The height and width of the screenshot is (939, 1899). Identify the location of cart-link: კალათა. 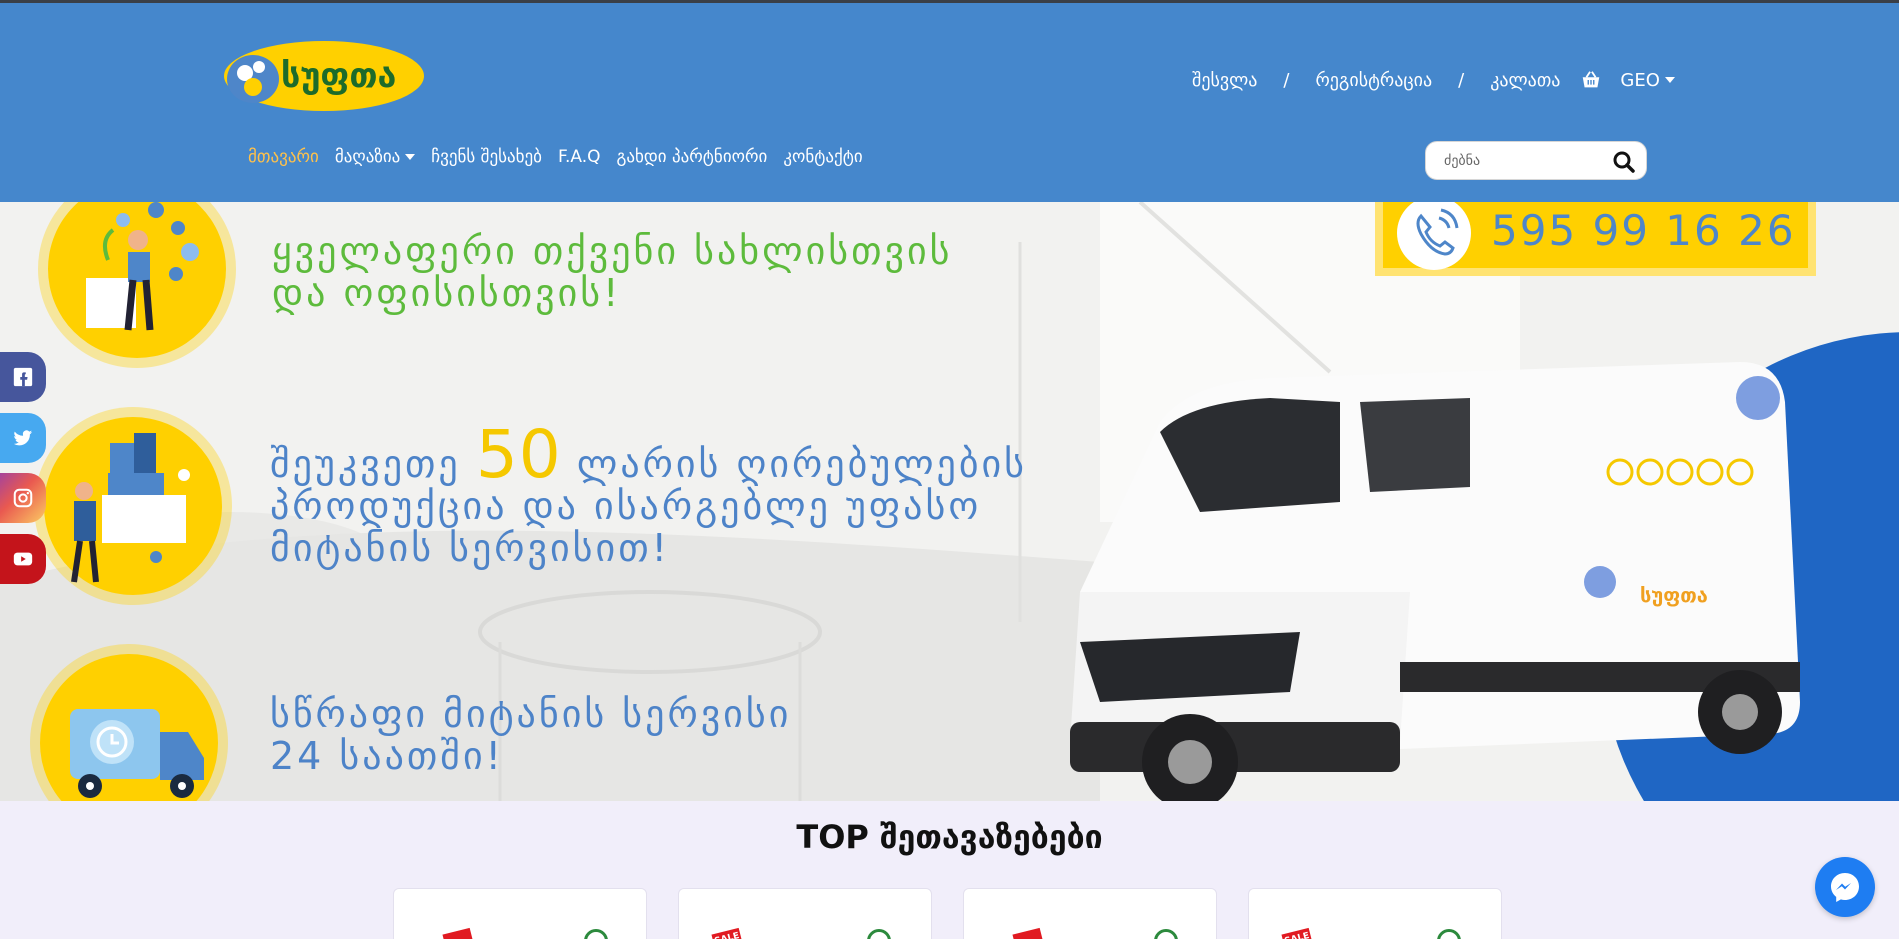
(1525, 80).